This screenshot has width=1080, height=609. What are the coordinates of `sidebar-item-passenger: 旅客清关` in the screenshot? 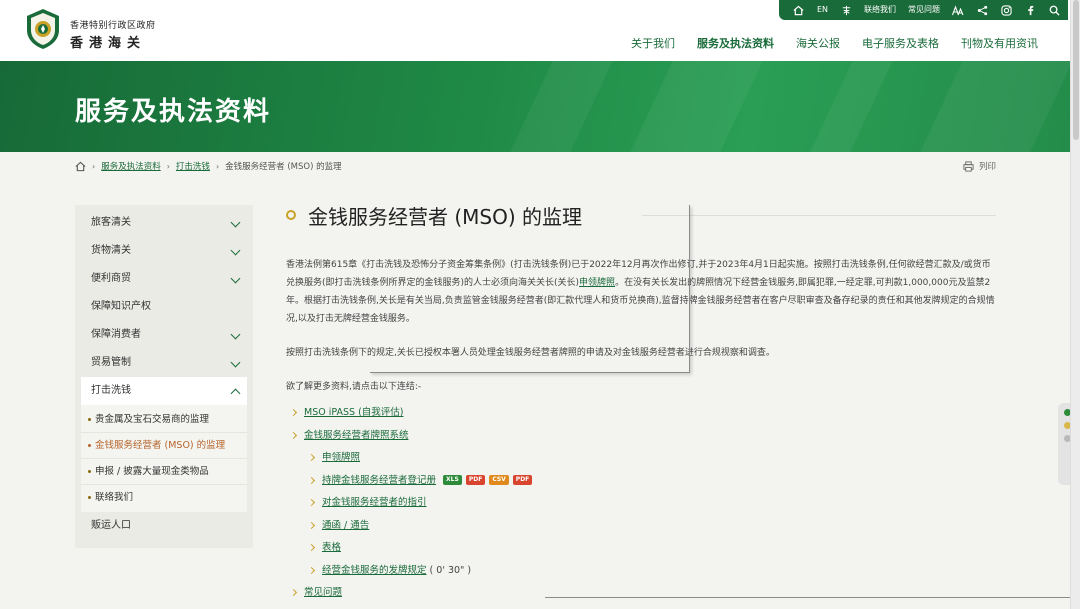 It's located at (164, 223).